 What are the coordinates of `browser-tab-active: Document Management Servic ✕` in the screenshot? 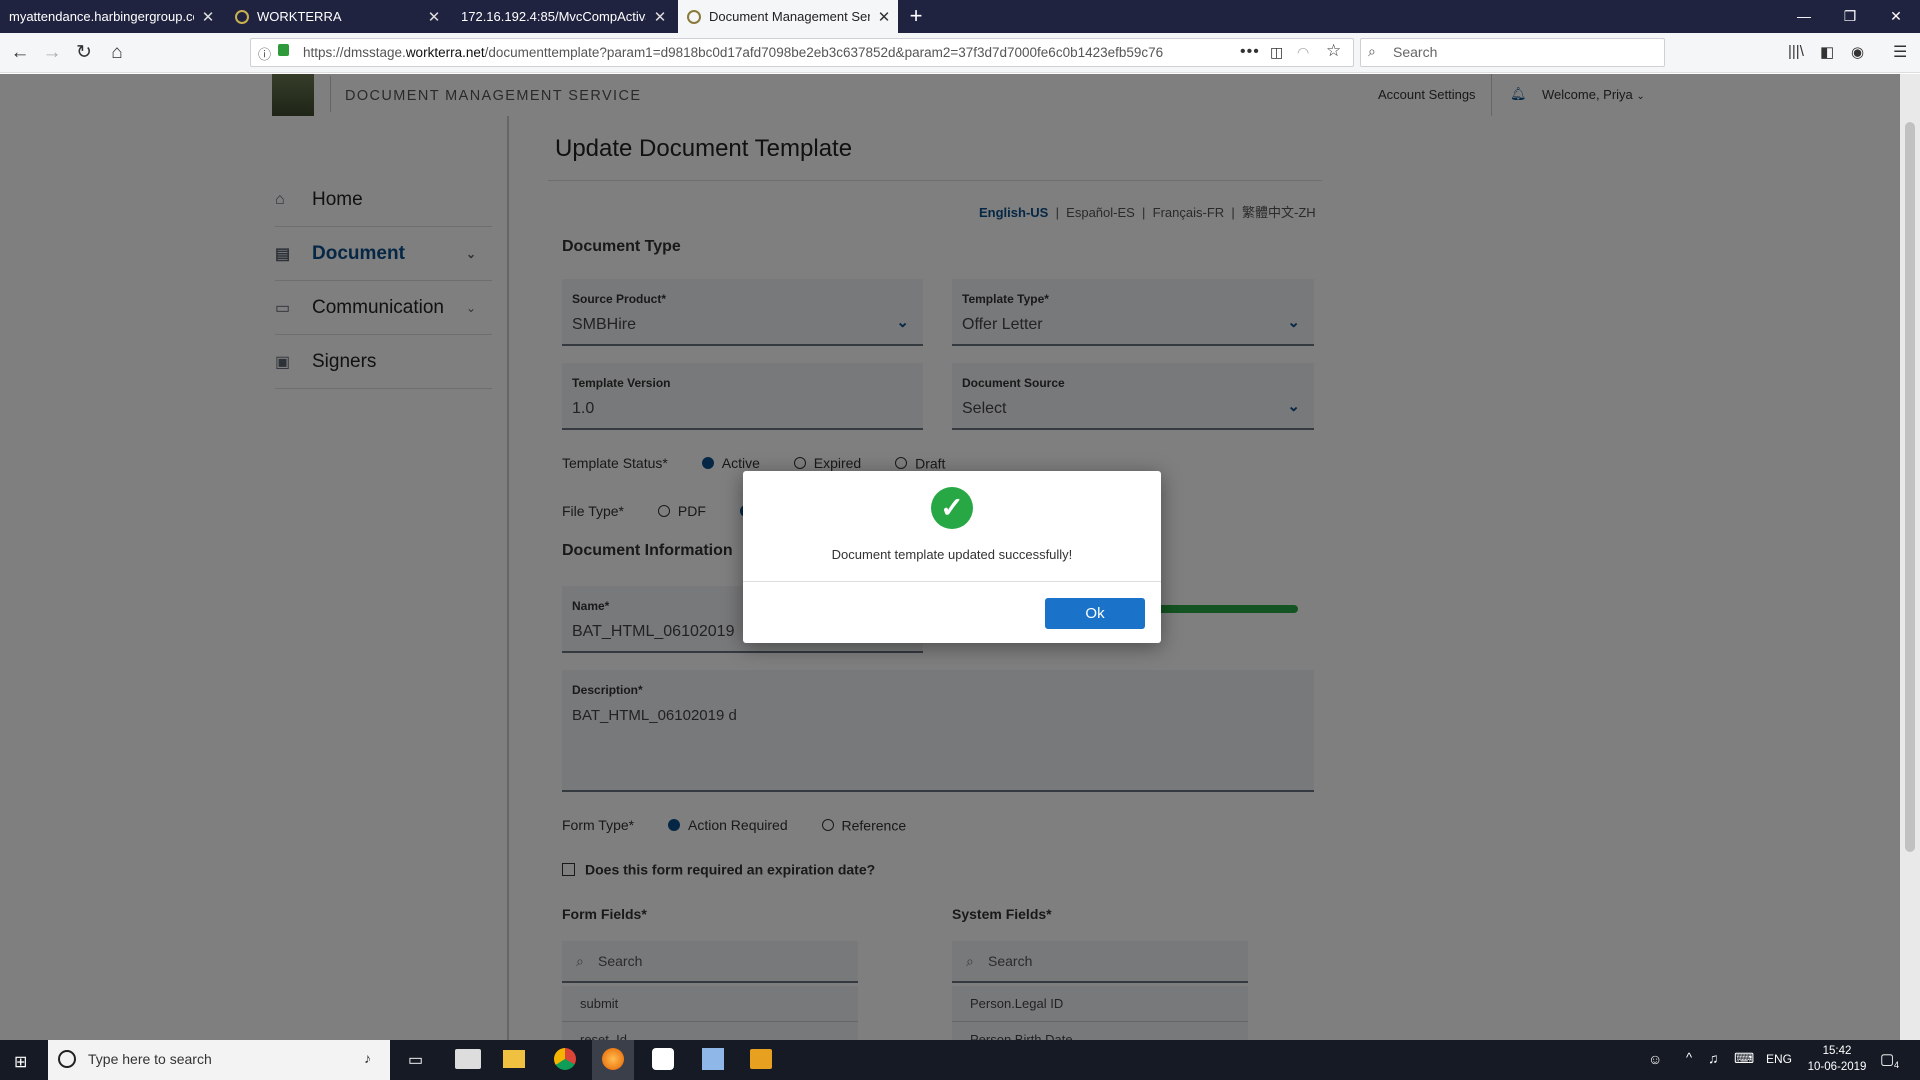 It's located at (788, 16).